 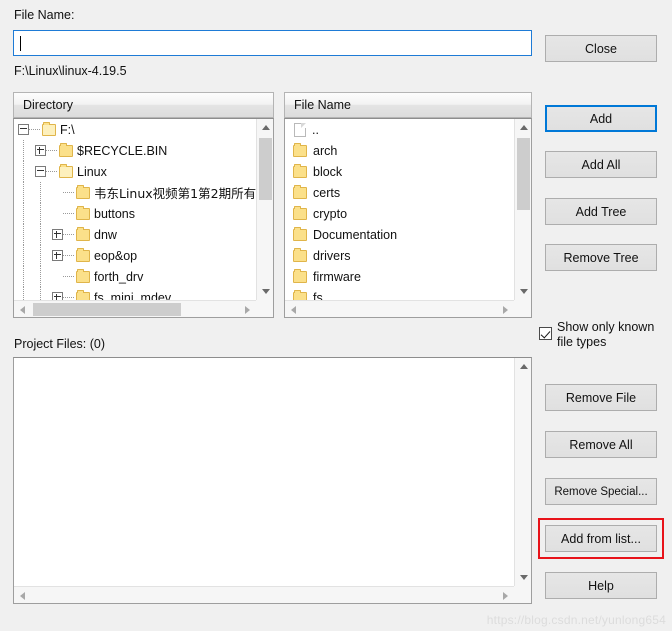 I want to click on file-list-item: .., so click(x=399, y=129).